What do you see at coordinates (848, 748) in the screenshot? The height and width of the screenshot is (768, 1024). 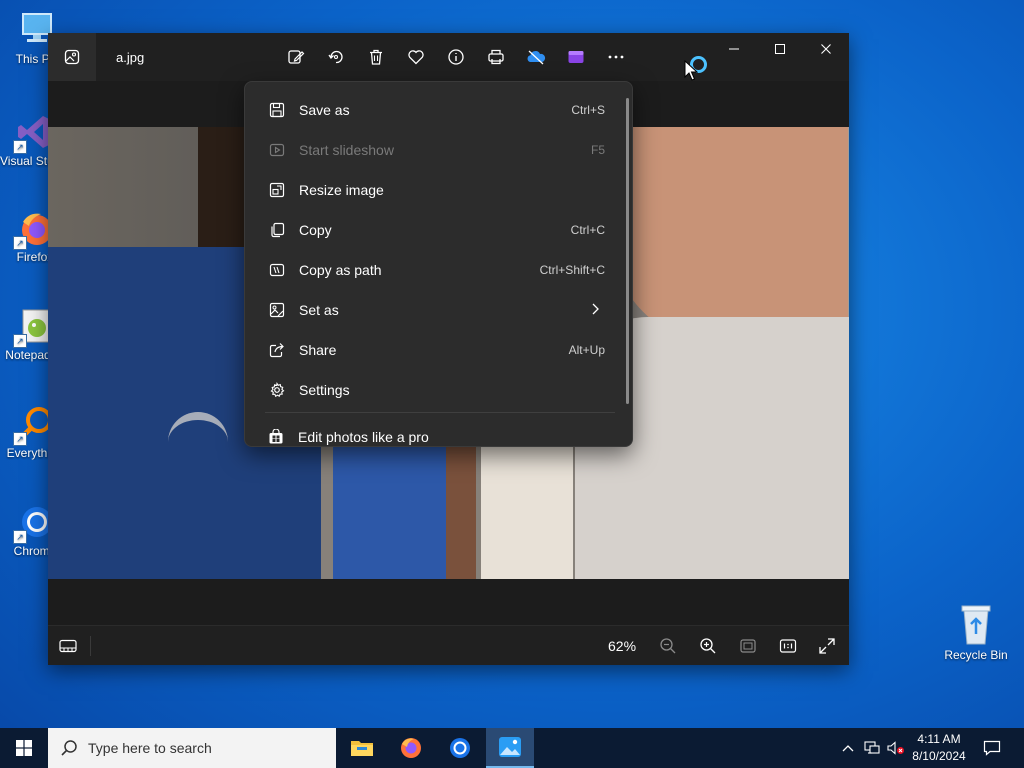 I see `show-hidden-icons-button` at bounding box center [848, 748].